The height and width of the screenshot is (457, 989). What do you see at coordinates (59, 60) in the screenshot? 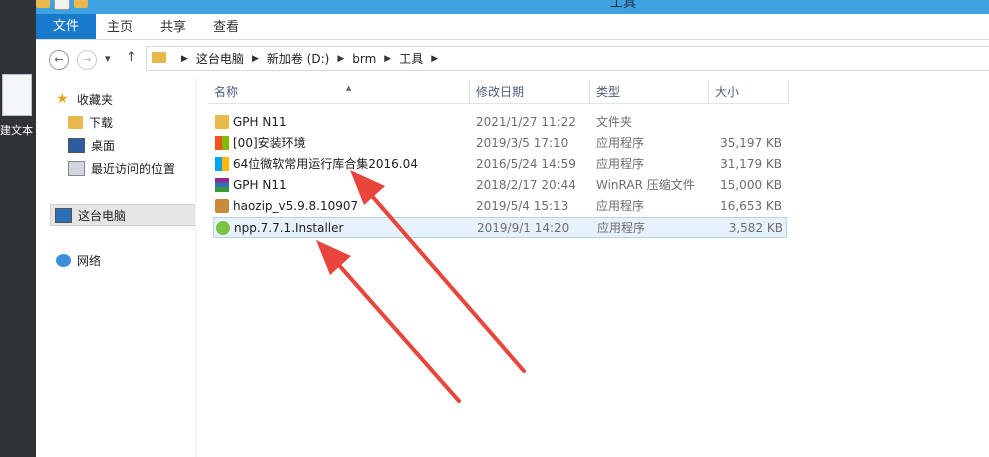
I see `back-button: ←` at bounding box center [59, 60].